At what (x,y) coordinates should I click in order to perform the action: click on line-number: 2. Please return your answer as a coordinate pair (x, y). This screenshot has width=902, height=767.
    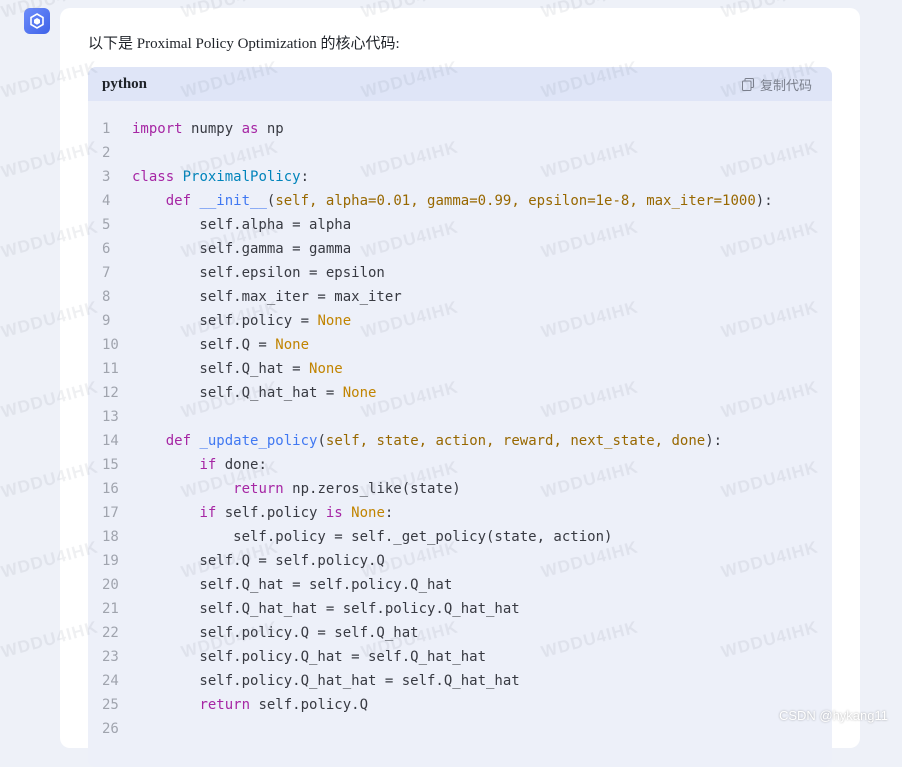
    Looking at the image, I should click on (106, 153).